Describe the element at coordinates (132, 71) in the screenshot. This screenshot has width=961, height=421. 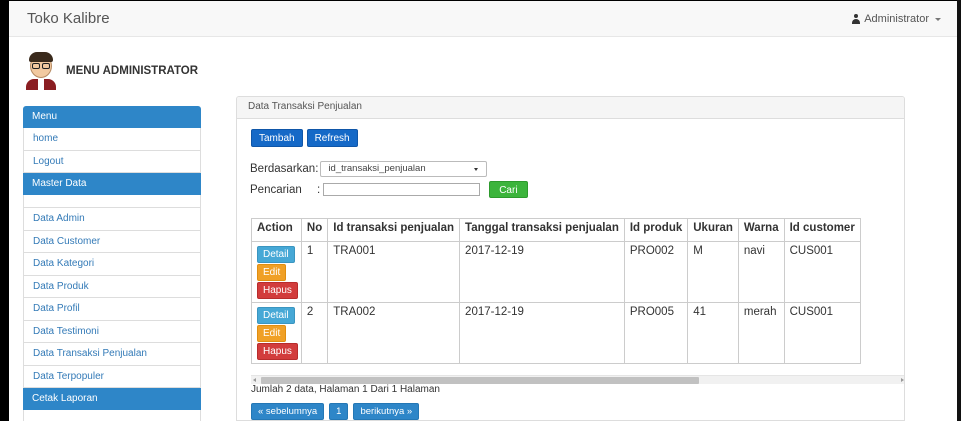
I see `admin-title: MENU ADMINISTRATOR` at that location.